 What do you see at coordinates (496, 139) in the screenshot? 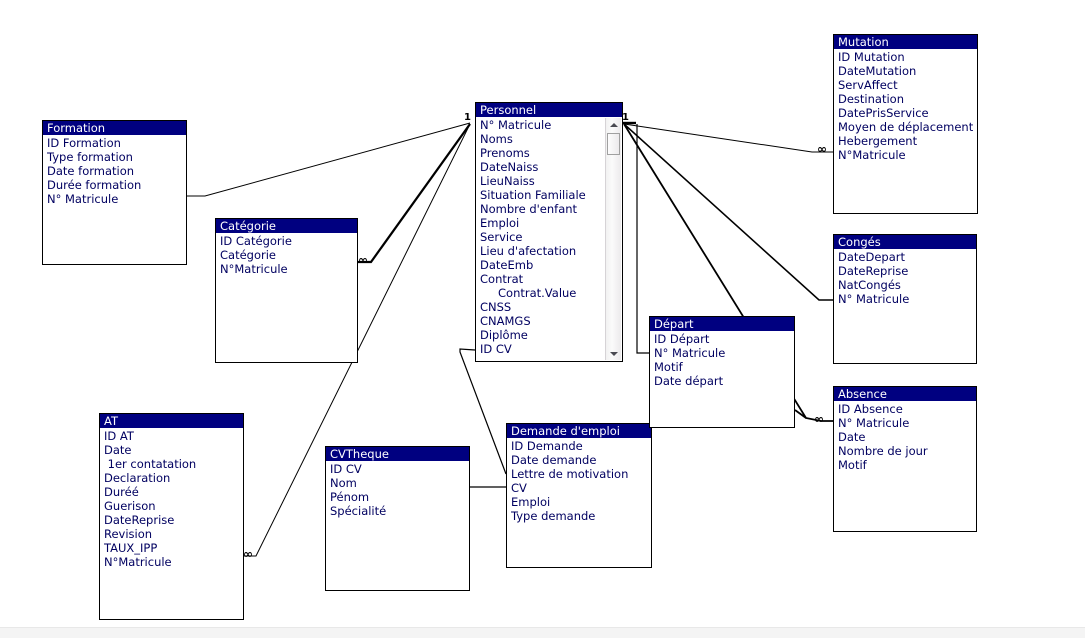
I see `field-row: Noms` at bounding box center [496, 139].